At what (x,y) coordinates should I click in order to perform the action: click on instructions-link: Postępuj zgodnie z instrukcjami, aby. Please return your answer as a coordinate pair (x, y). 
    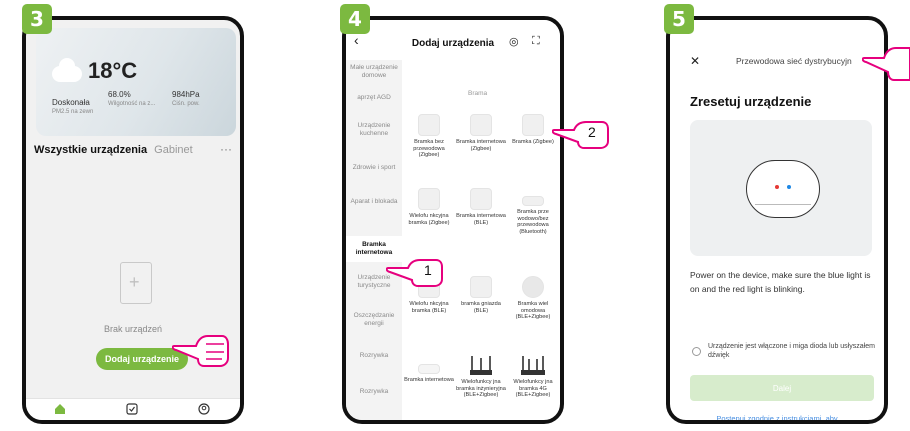
    Looking at the image, I should click on (777, 417).